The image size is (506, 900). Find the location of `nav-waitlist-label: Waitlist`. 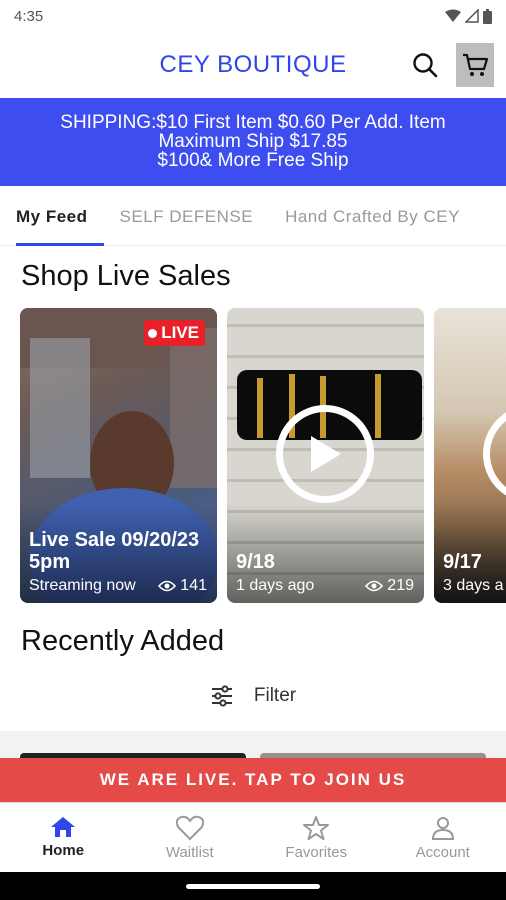

nav-waitlist-label: Waitlist is located at coordinates (189, 852).